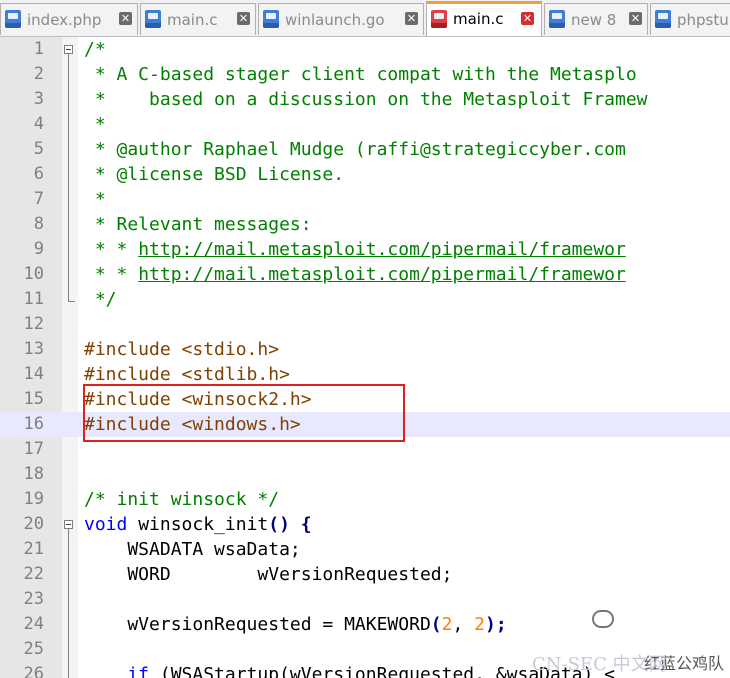 This screenshot has height=678, width=730. I want to click on code-line: 6 * @license BSD License., so click(365, 174).